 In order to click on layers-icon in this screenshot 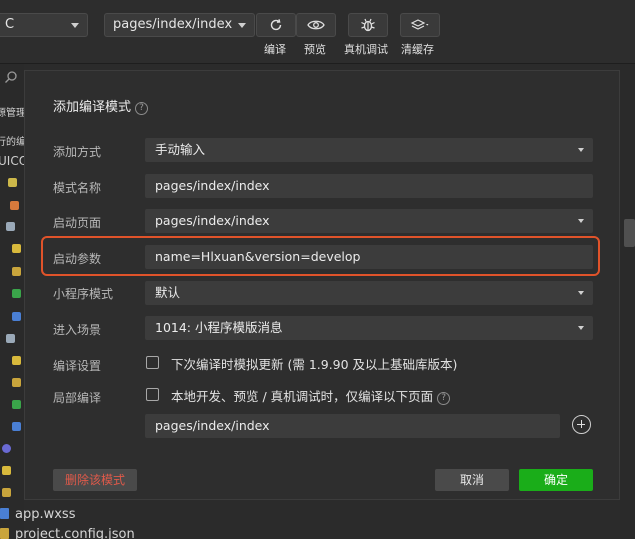, I will do `click(419, 24)`.